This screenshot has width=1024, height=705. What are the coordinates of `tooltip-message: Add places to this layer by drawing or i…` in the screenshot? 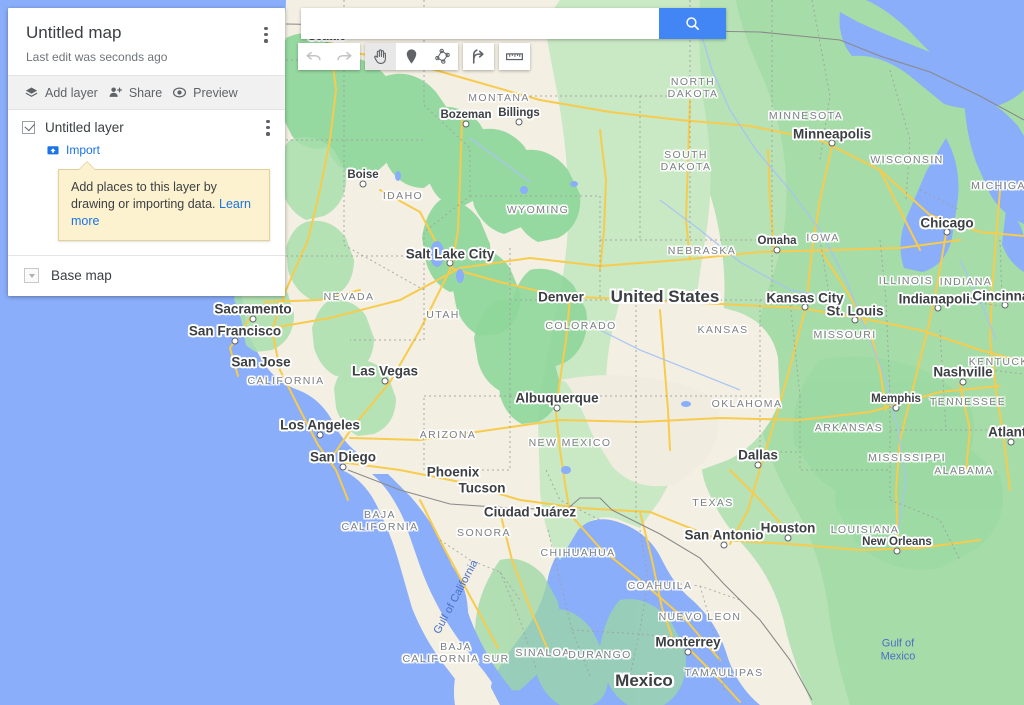 It's located at (144, 195).